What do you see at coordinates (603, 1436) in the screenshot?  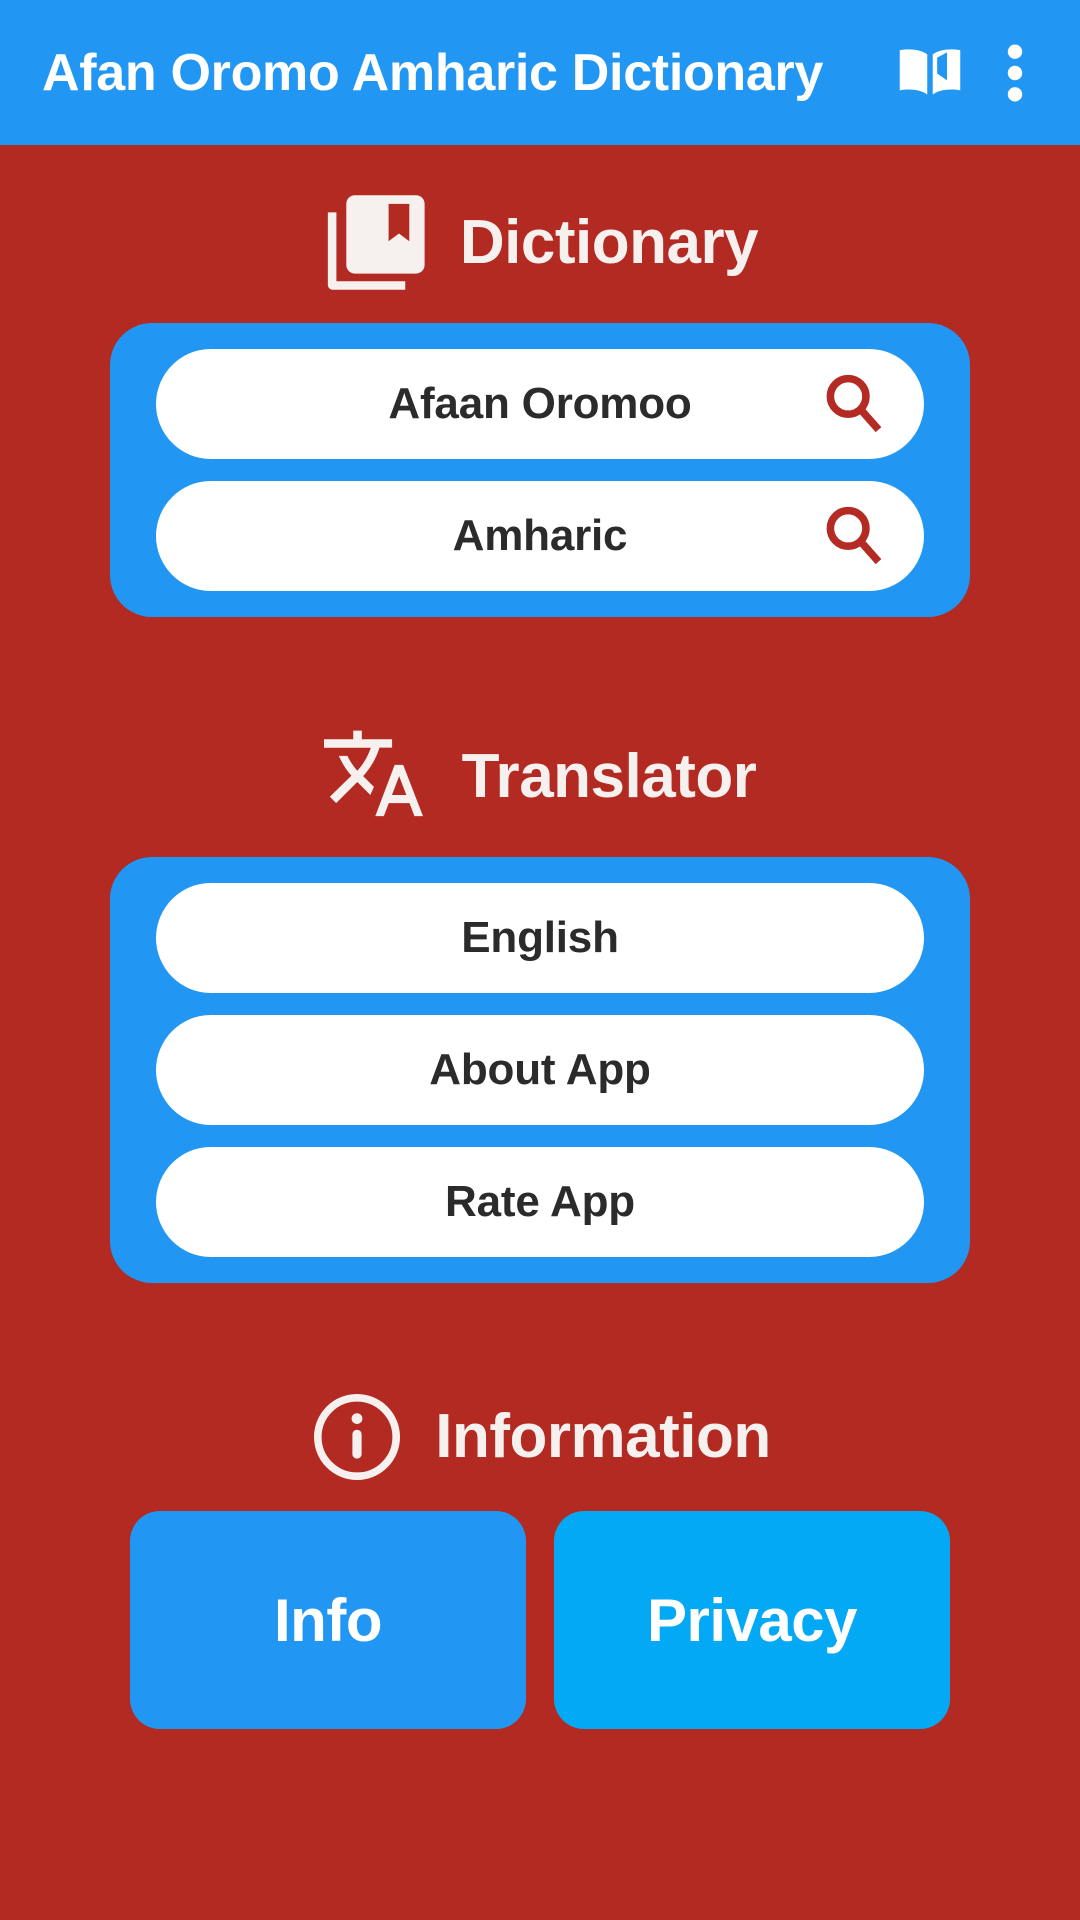 I see `section-title-information: Information` at bounding box center [603, 1436].